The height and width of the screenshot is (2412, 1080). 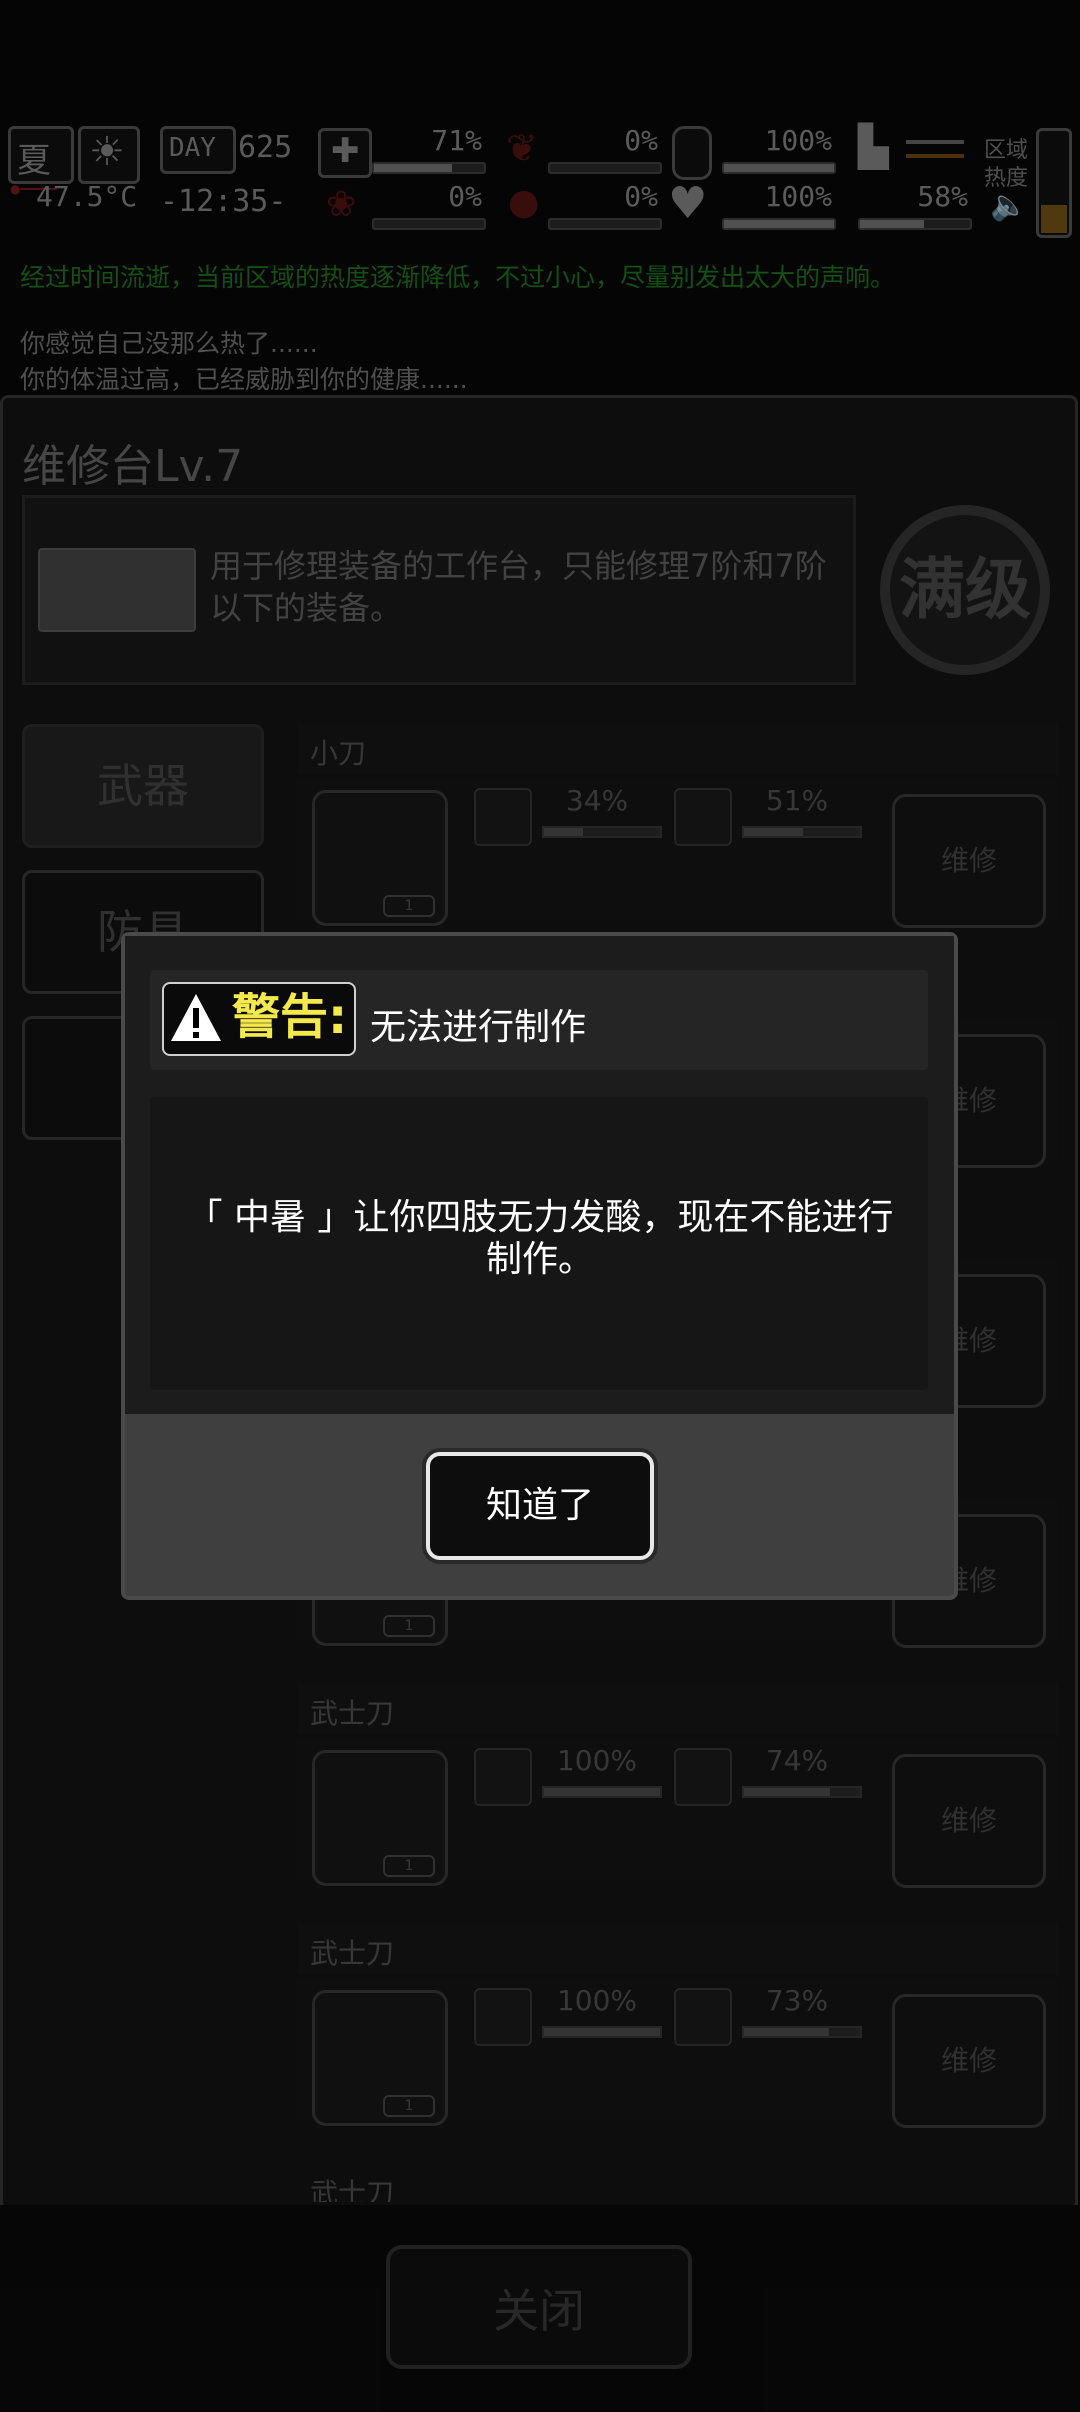 I want to click on warning-triangle-icon, so click(x=196, y=1017).